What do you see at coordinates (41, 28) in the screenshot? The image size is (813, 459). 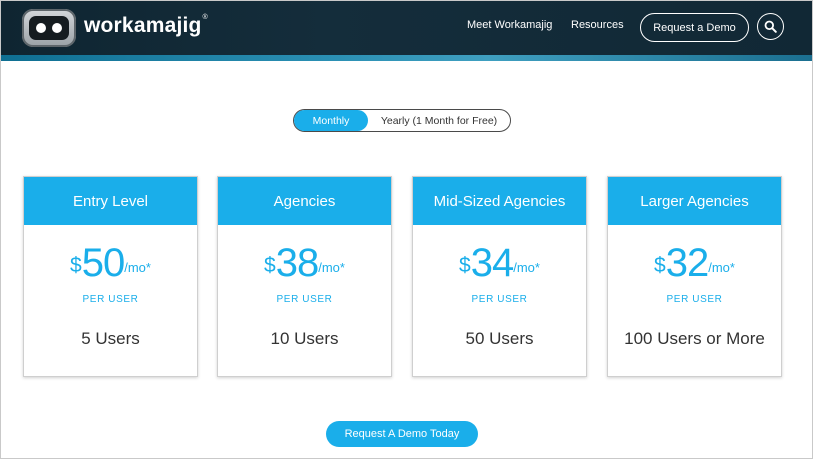 I see `logo-eye-left` at bounding box center [41, 28].